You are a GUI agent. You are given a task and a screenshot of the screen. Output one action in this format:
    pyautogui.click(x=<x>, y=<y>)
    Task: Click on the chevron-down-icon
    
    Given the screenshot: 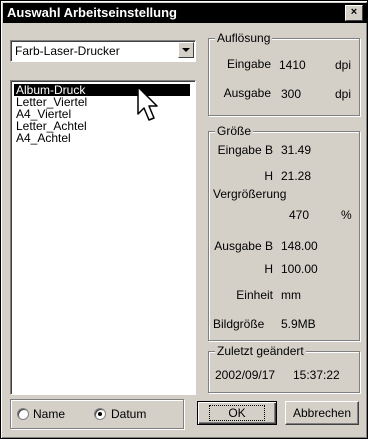 What is the action you would take?
    pyautogui.click(x=186, y=50)
    